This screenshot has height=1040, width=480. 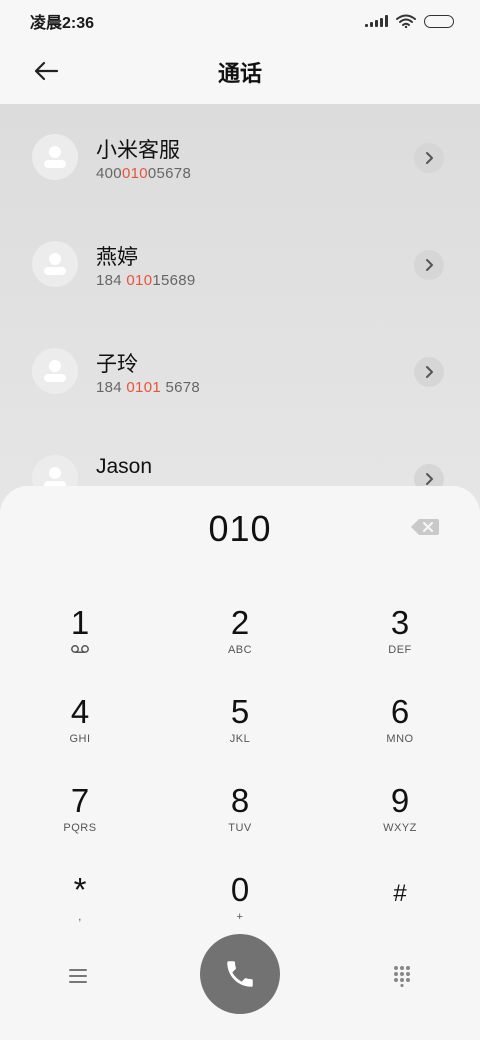 I want to click on status-icons, so click(x=409, y=21).